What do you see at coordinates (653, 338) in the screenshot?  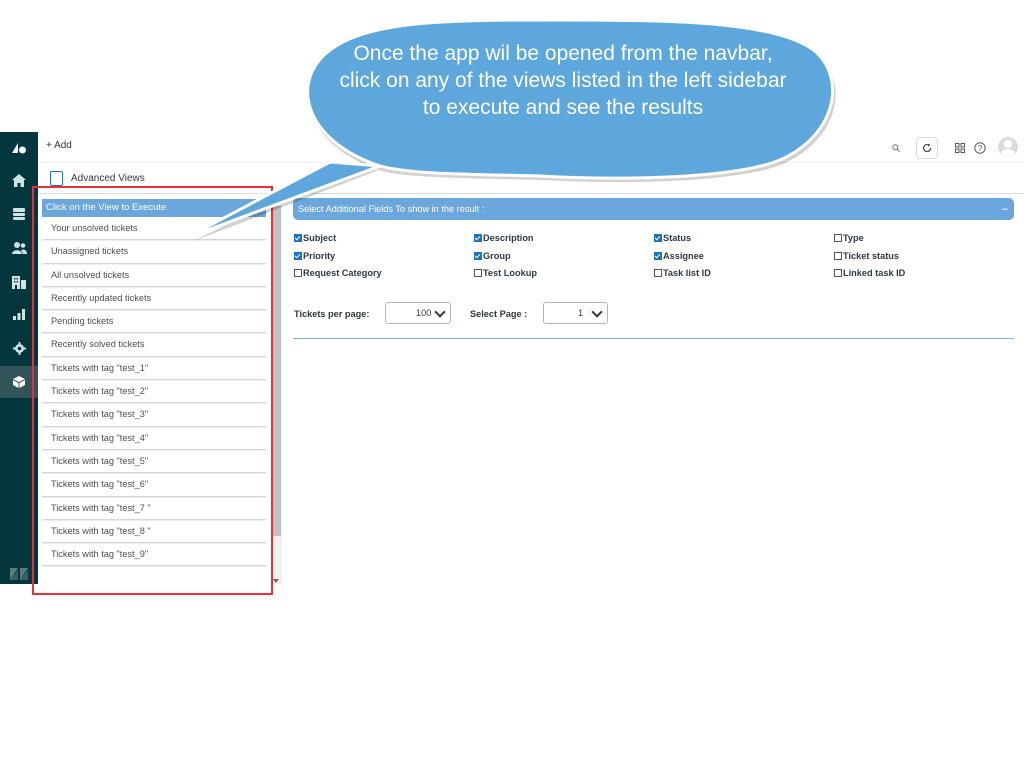 I see `results-divider` at bounding box center [653, 338].